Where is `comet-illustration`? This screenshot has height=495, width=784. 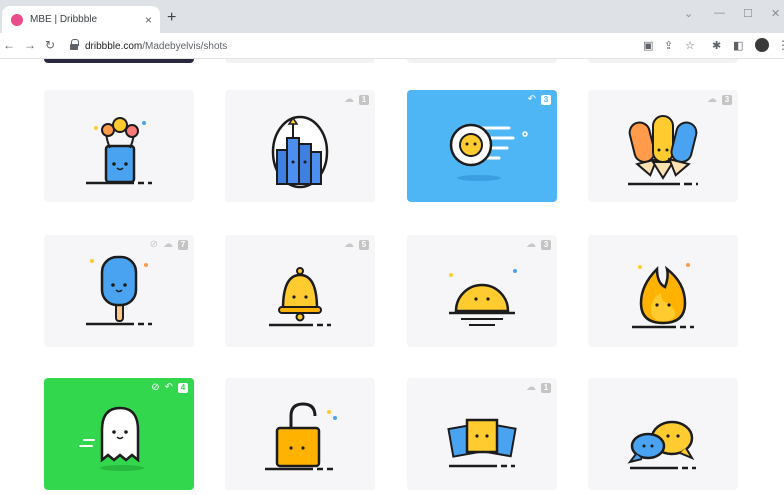 comet-illustration is located at coordinates (488, 152).